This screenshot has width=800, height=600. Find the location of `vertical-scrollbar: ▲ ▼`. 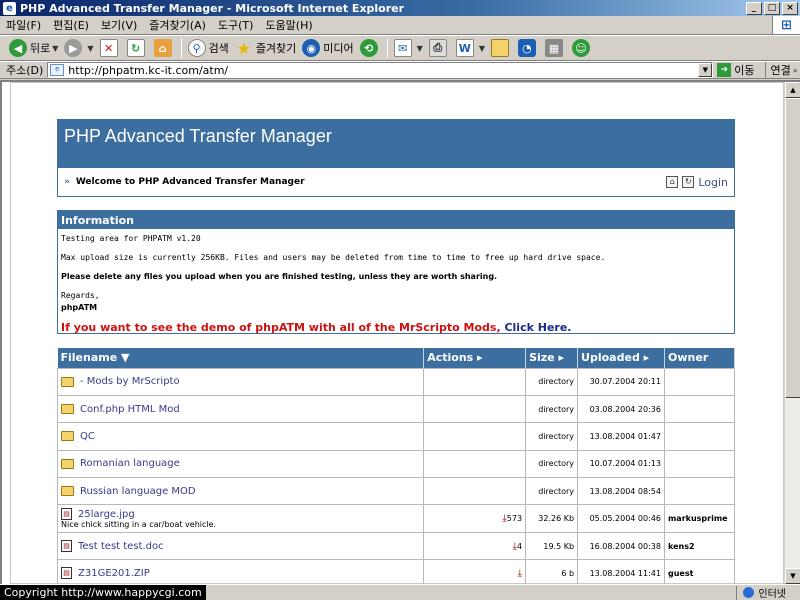

vertical-scrollbar: ▲ ▼ is located at coordinates (792, 333).